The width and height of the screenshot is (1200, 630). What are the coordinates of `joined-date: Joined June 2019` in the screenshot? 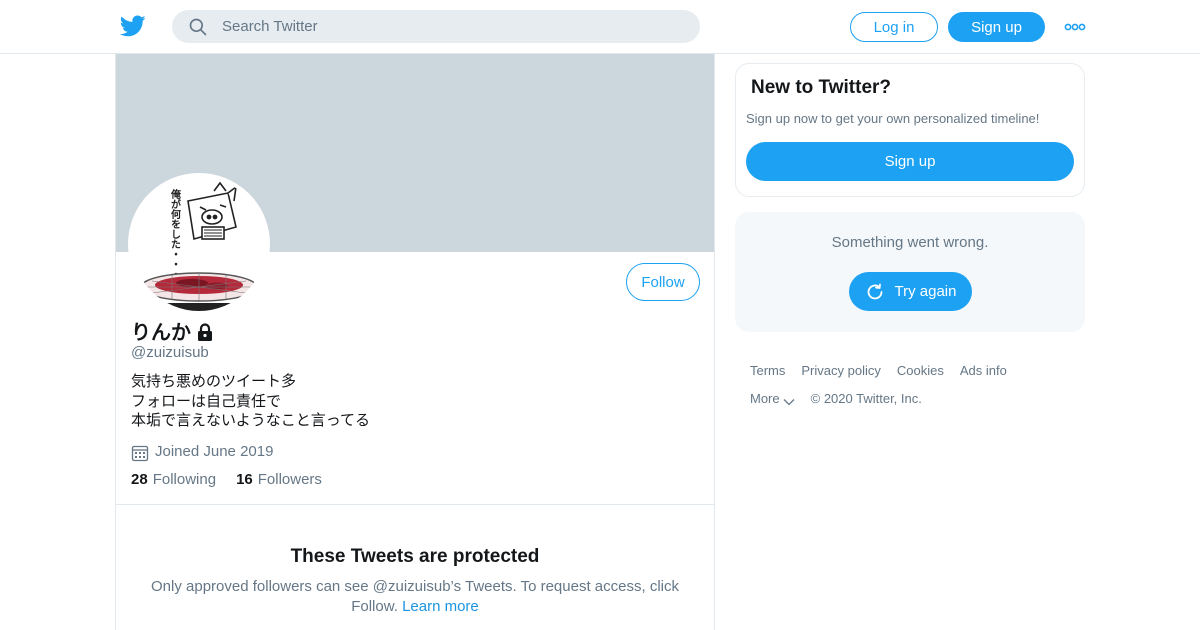 It's located at (202, 451).